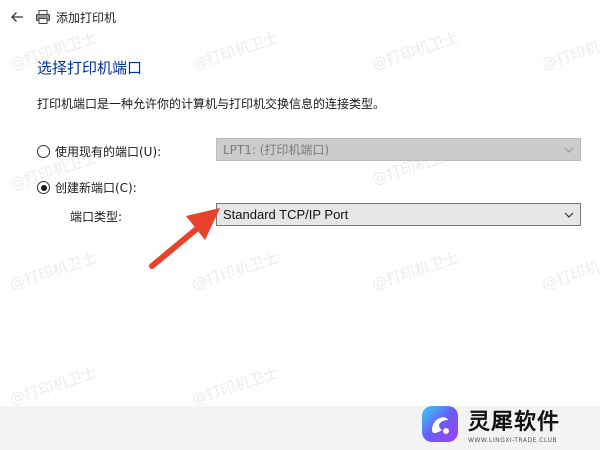  What do you see at coordinates (398, 149) in the screenshot?
I see `existing-port-select: LPT1: (打印机端口)` at bounding box center [398, 149].